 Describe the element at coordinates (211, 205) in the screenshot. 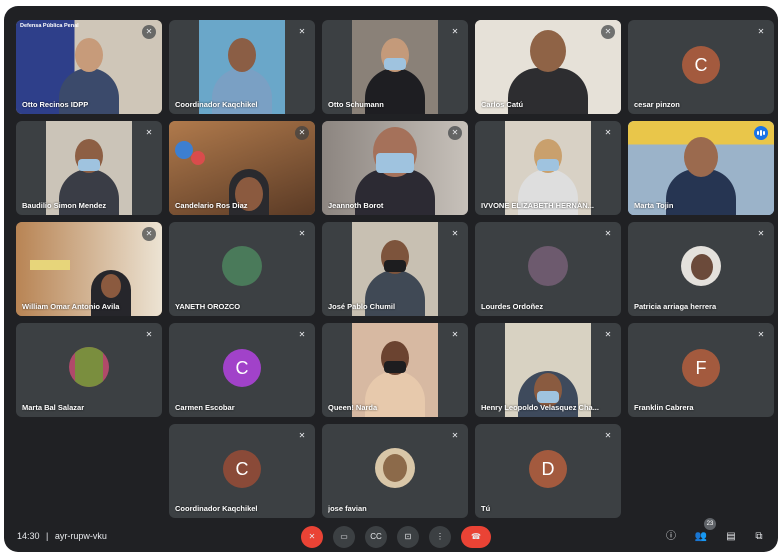

I see `participant-name: Candelario Ros Diaz` at that location.